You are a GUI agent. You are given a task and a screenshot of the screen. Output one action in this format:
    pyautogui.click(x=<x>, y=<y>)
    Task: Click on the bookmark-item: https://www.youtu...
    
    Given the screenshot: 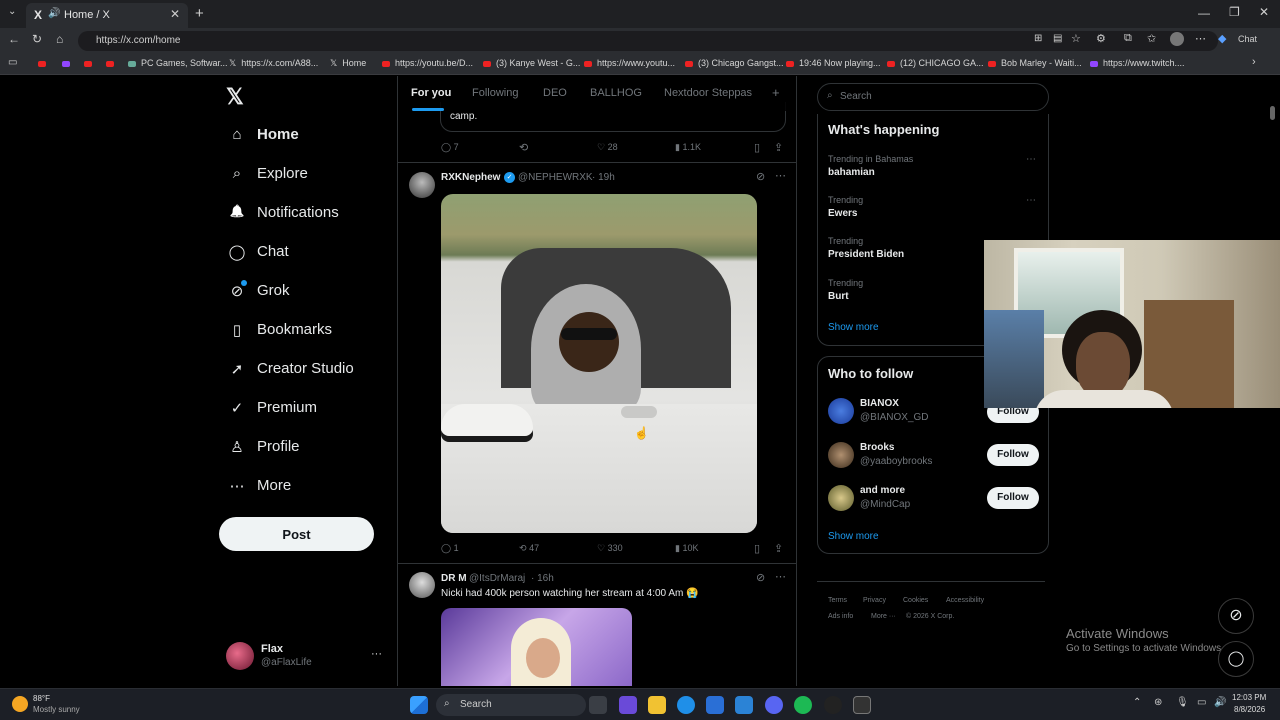 What is the action you would take?
    pyautogui.click(x=629, y=63)
    